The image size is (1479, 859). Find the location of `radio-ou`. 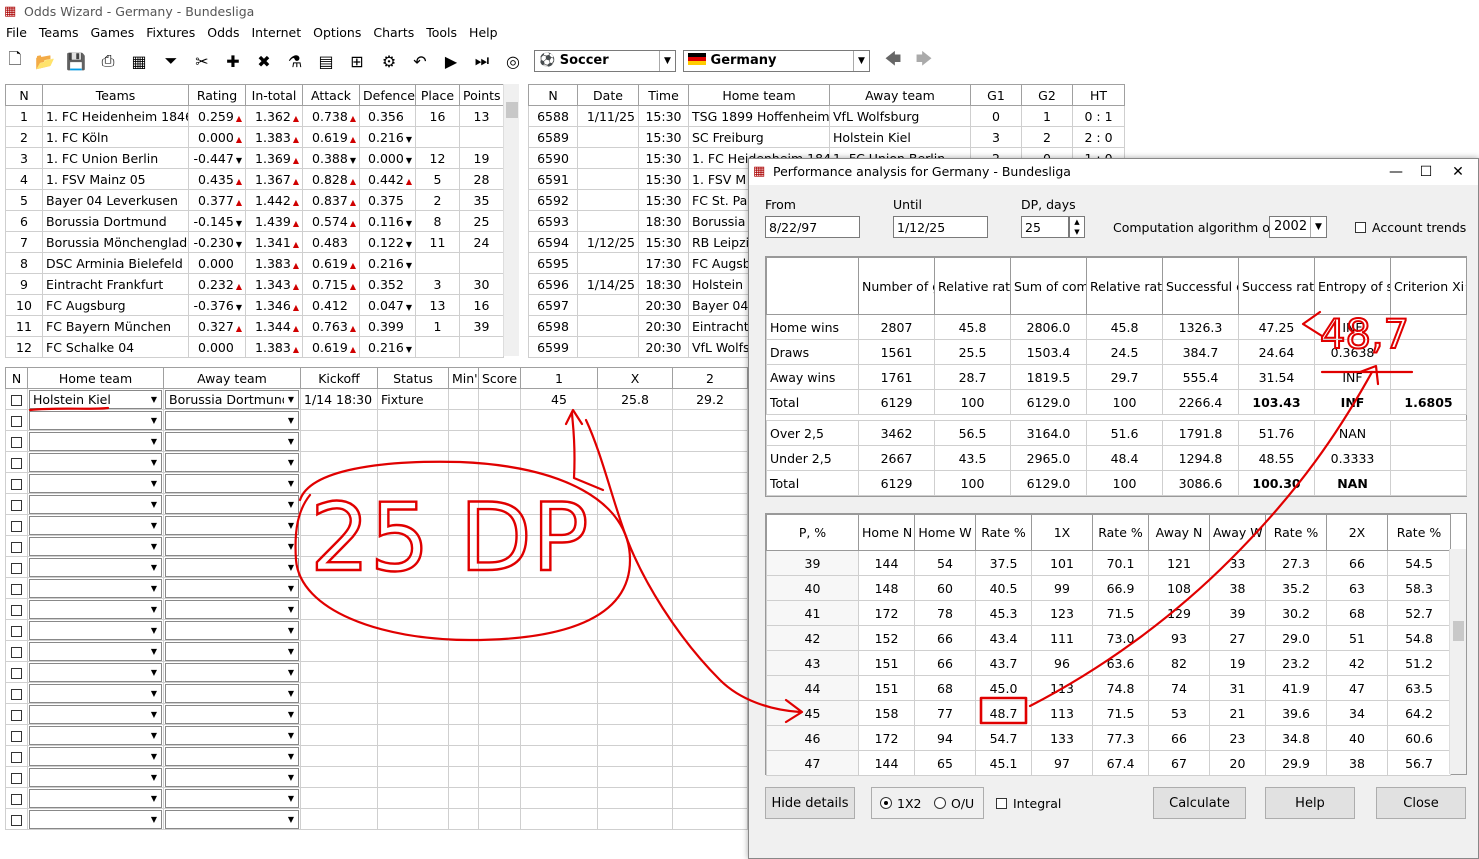

radio-ou is located at coordinates (940, 803).